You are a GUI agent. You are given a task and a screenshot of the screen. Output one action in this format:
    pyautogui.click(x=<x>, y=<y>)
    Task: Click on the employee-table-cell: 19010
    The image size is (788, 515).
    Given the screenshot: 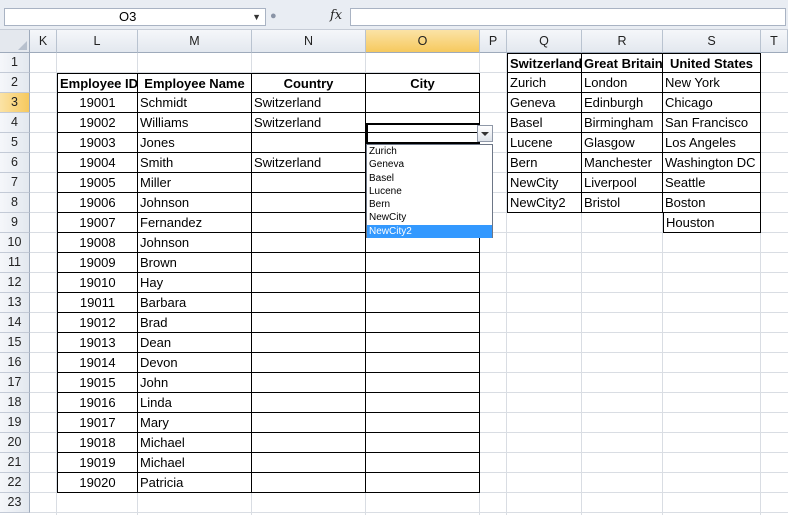 What is the action you would take?
    pyautogui.click(x=97, y=283)
    